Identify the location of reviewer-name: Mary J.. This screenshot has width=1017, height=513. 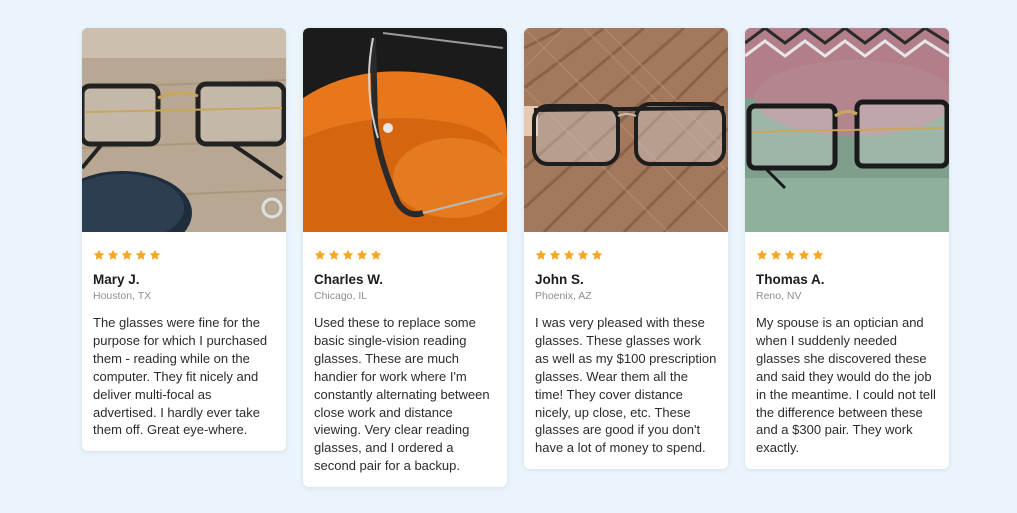
(116, 279).